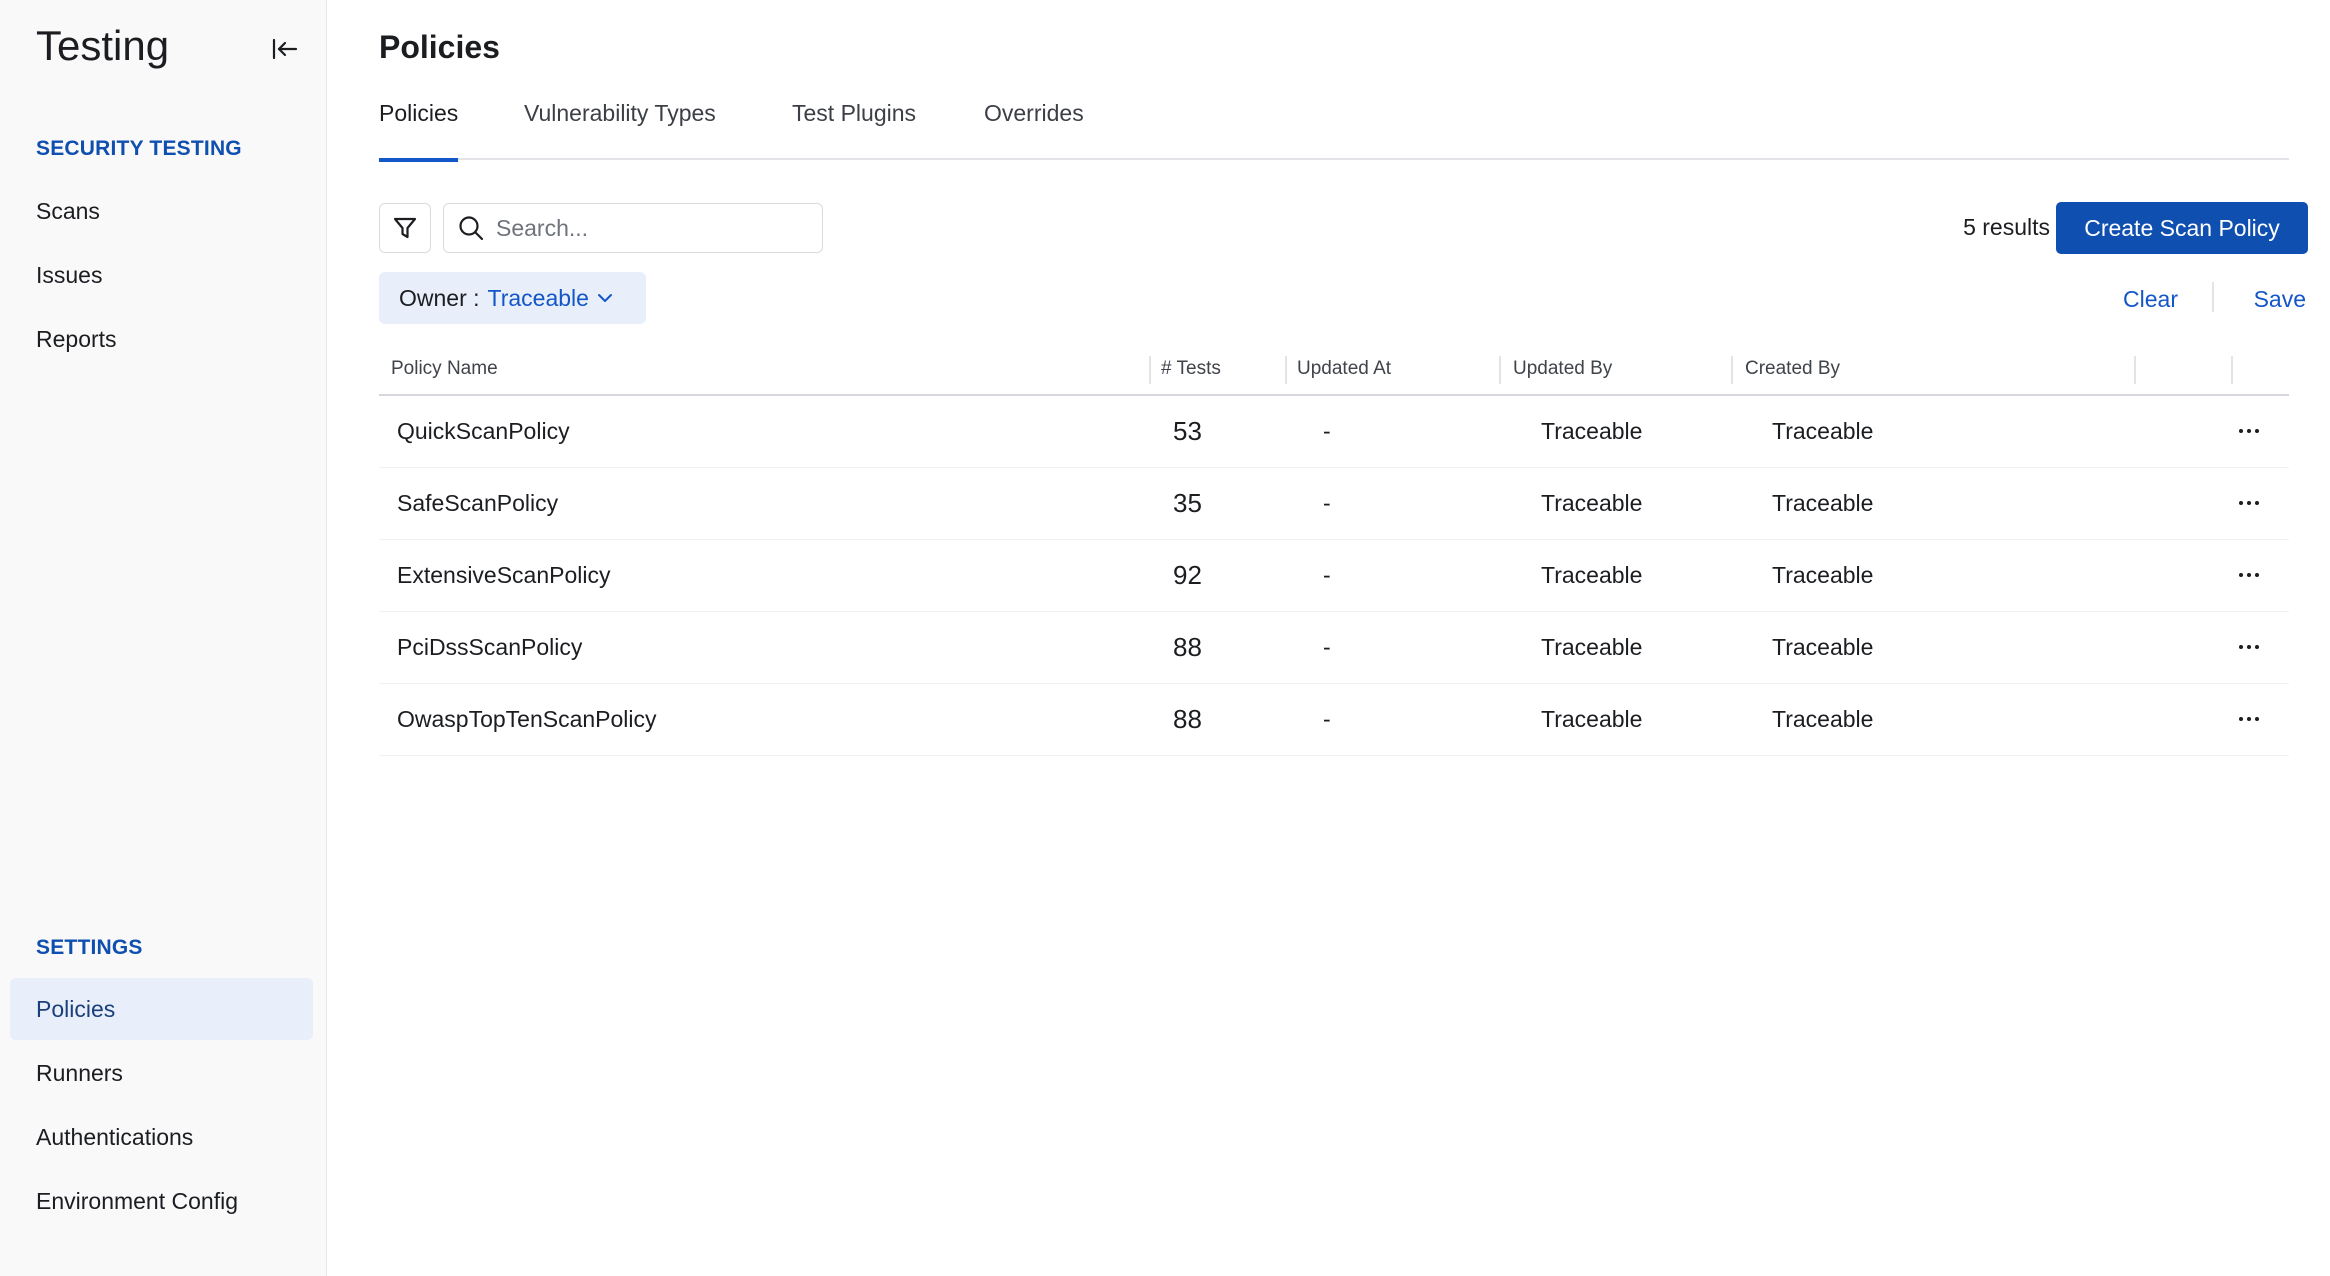 This screenshot has width=2330, height=1276. What do you see at coordinates (527, 719) in the screenshot?
I see `policy-name: OwaspTopTenScanPolicy` at bounding box center [527, 719].